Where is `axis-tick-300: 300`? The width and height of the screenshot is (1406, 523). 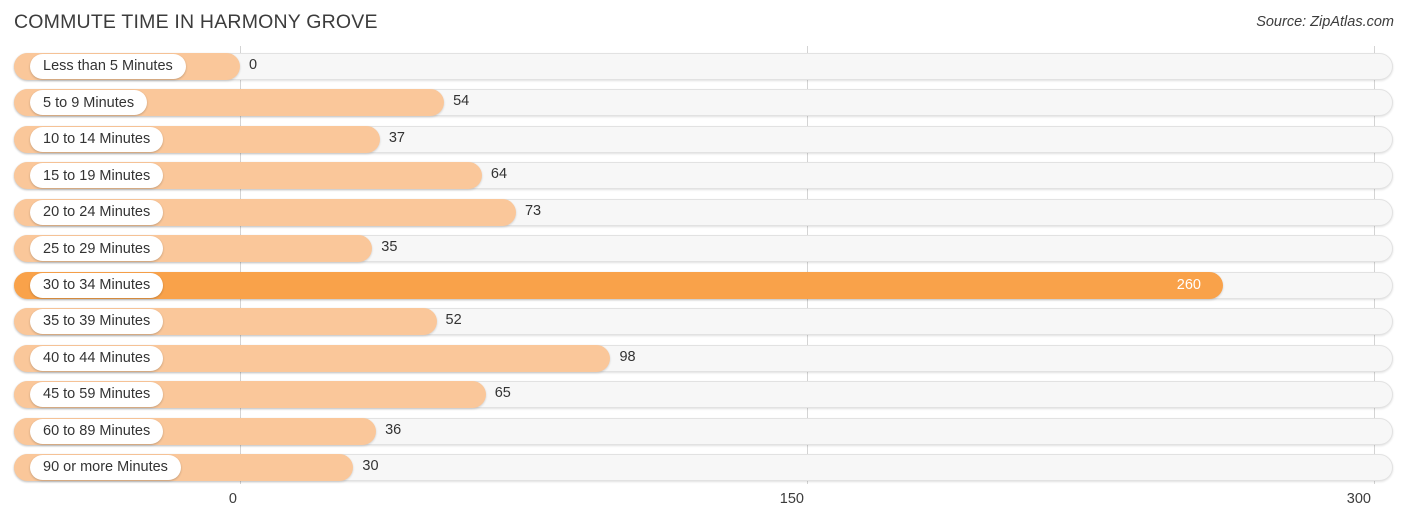 axis-tick-300: 300 is located at coordinates (1358, 499).